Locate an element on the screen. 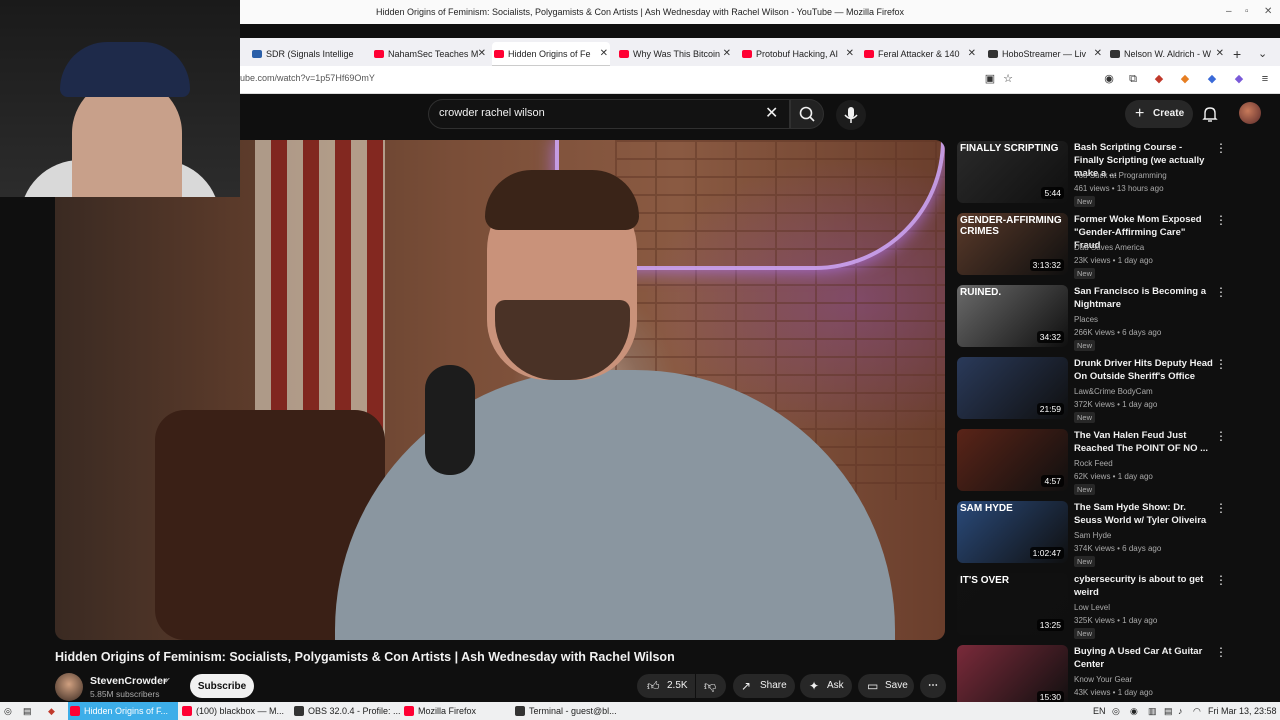 The width and height of the screenshot is (1280, 720). more-actions-button: ⋯ is located at coordinates (933, 686).